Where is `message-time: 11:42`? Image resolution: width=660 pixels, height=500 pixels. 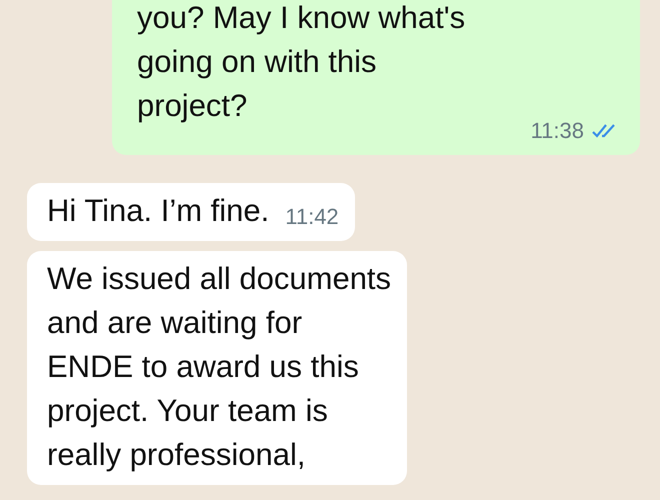
message-time: 11:42 is located at coordinates (312, 217).